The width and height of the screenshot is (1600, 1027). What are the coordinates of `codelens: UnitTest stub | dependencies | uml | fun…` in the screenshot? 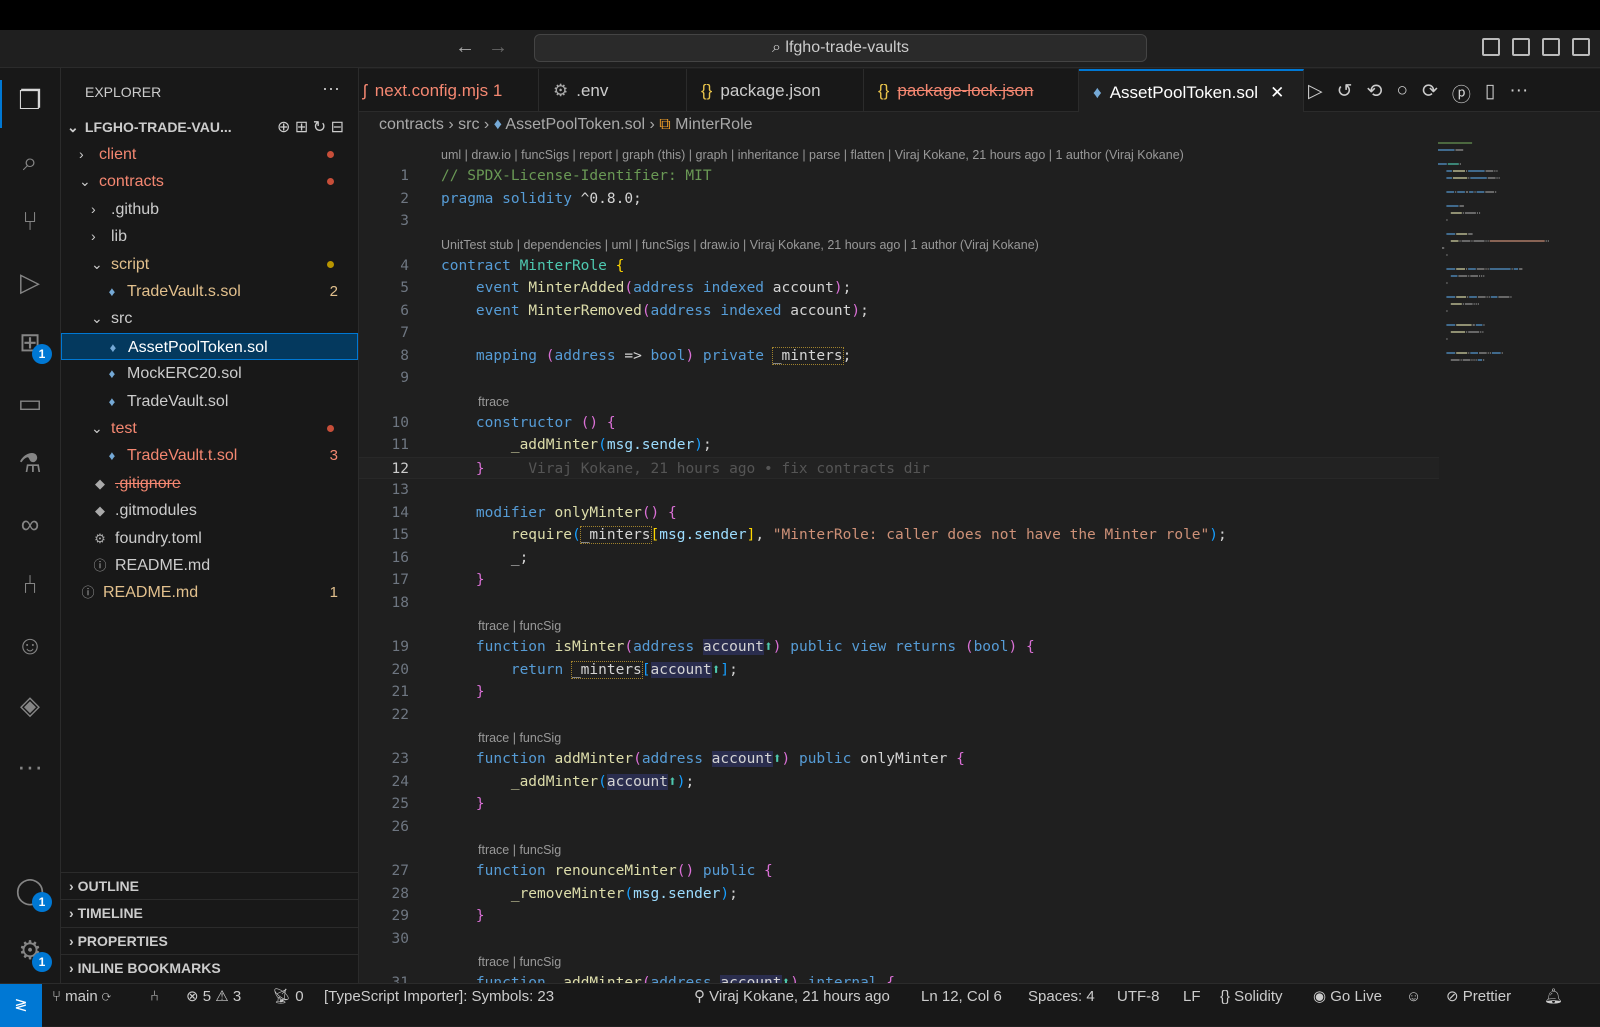 It's located at (740, 245).